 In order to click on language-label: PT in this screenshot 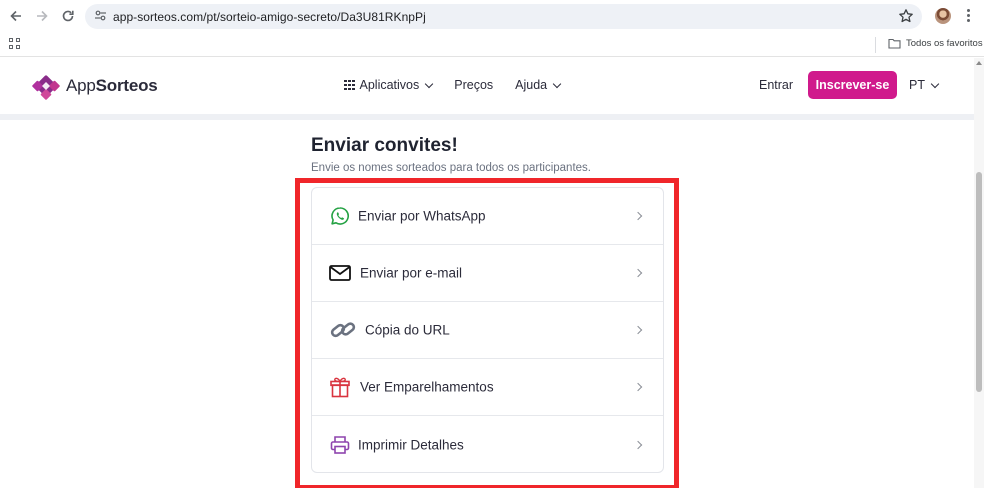, I will do `click(917, 85)`.